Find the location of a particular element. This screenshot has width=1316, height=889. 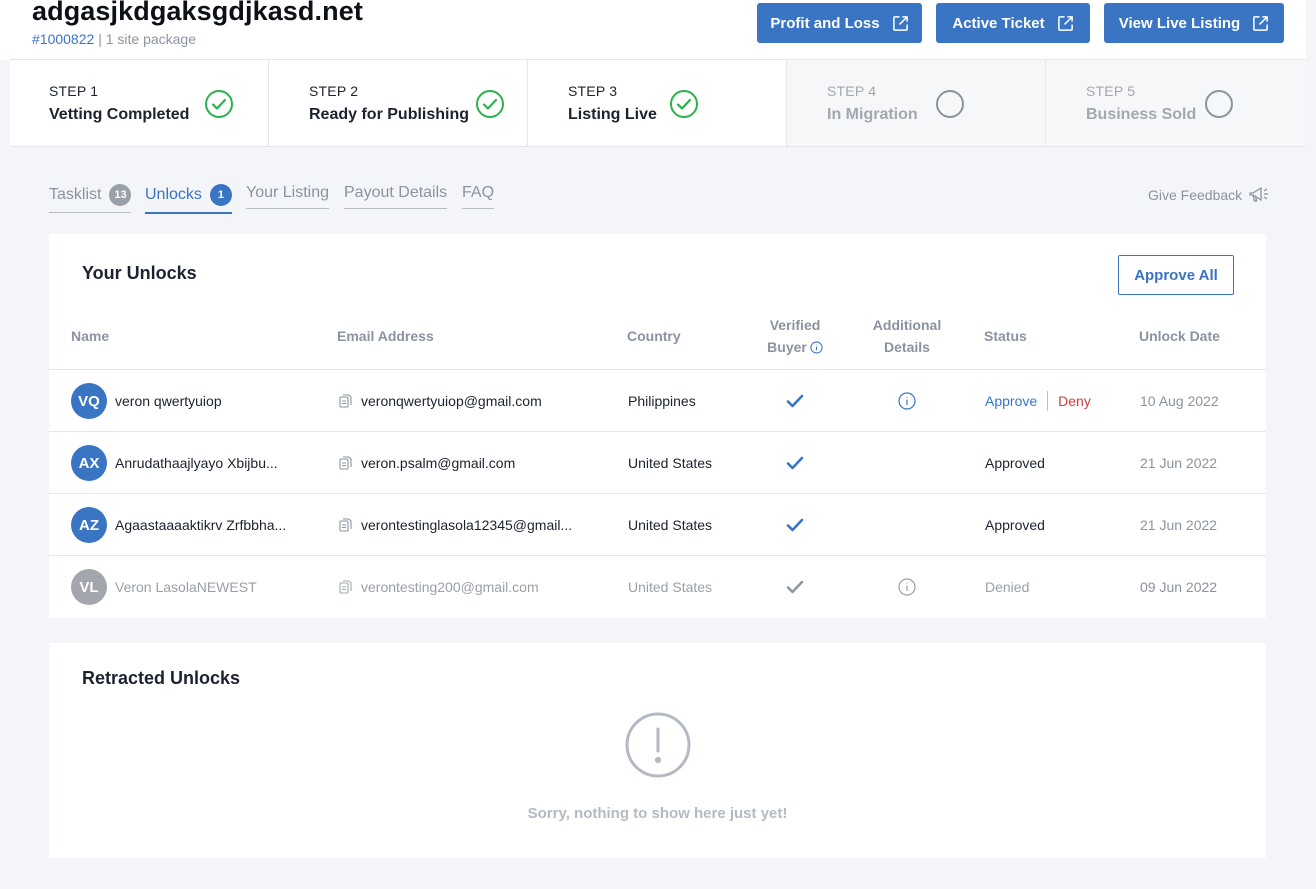

status-text: Denied is located at coordinates (1007, 587).